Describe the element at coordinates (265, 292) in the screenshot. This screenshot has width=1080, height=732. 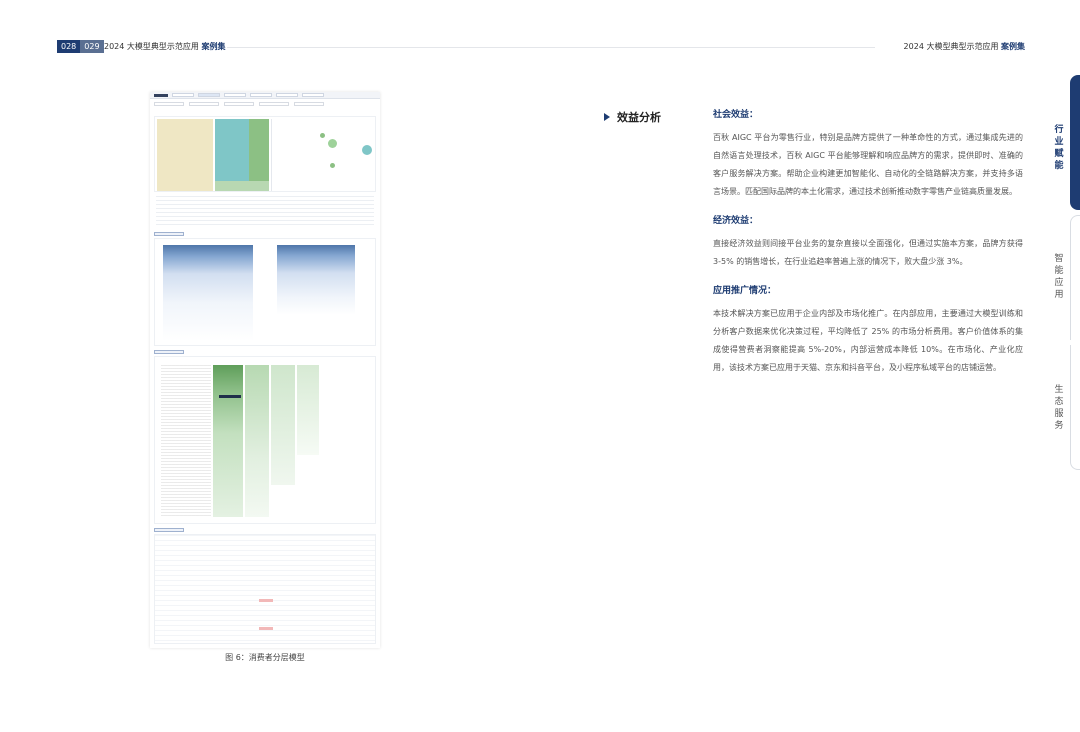
I see `blue-heatmap-section` at that location.